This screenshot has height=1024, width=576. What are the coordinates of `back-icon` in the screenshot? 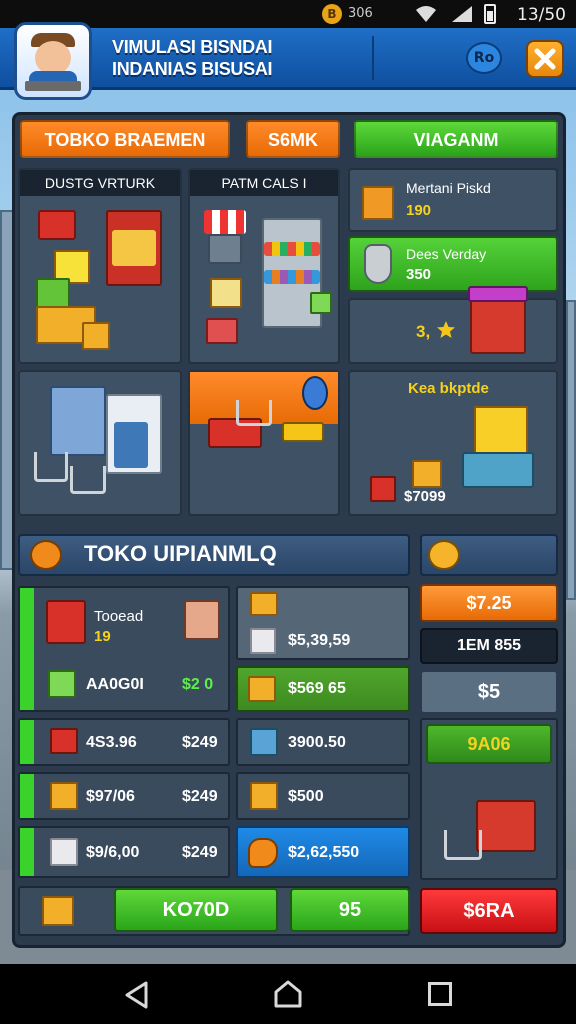 It's located at (137, 995).